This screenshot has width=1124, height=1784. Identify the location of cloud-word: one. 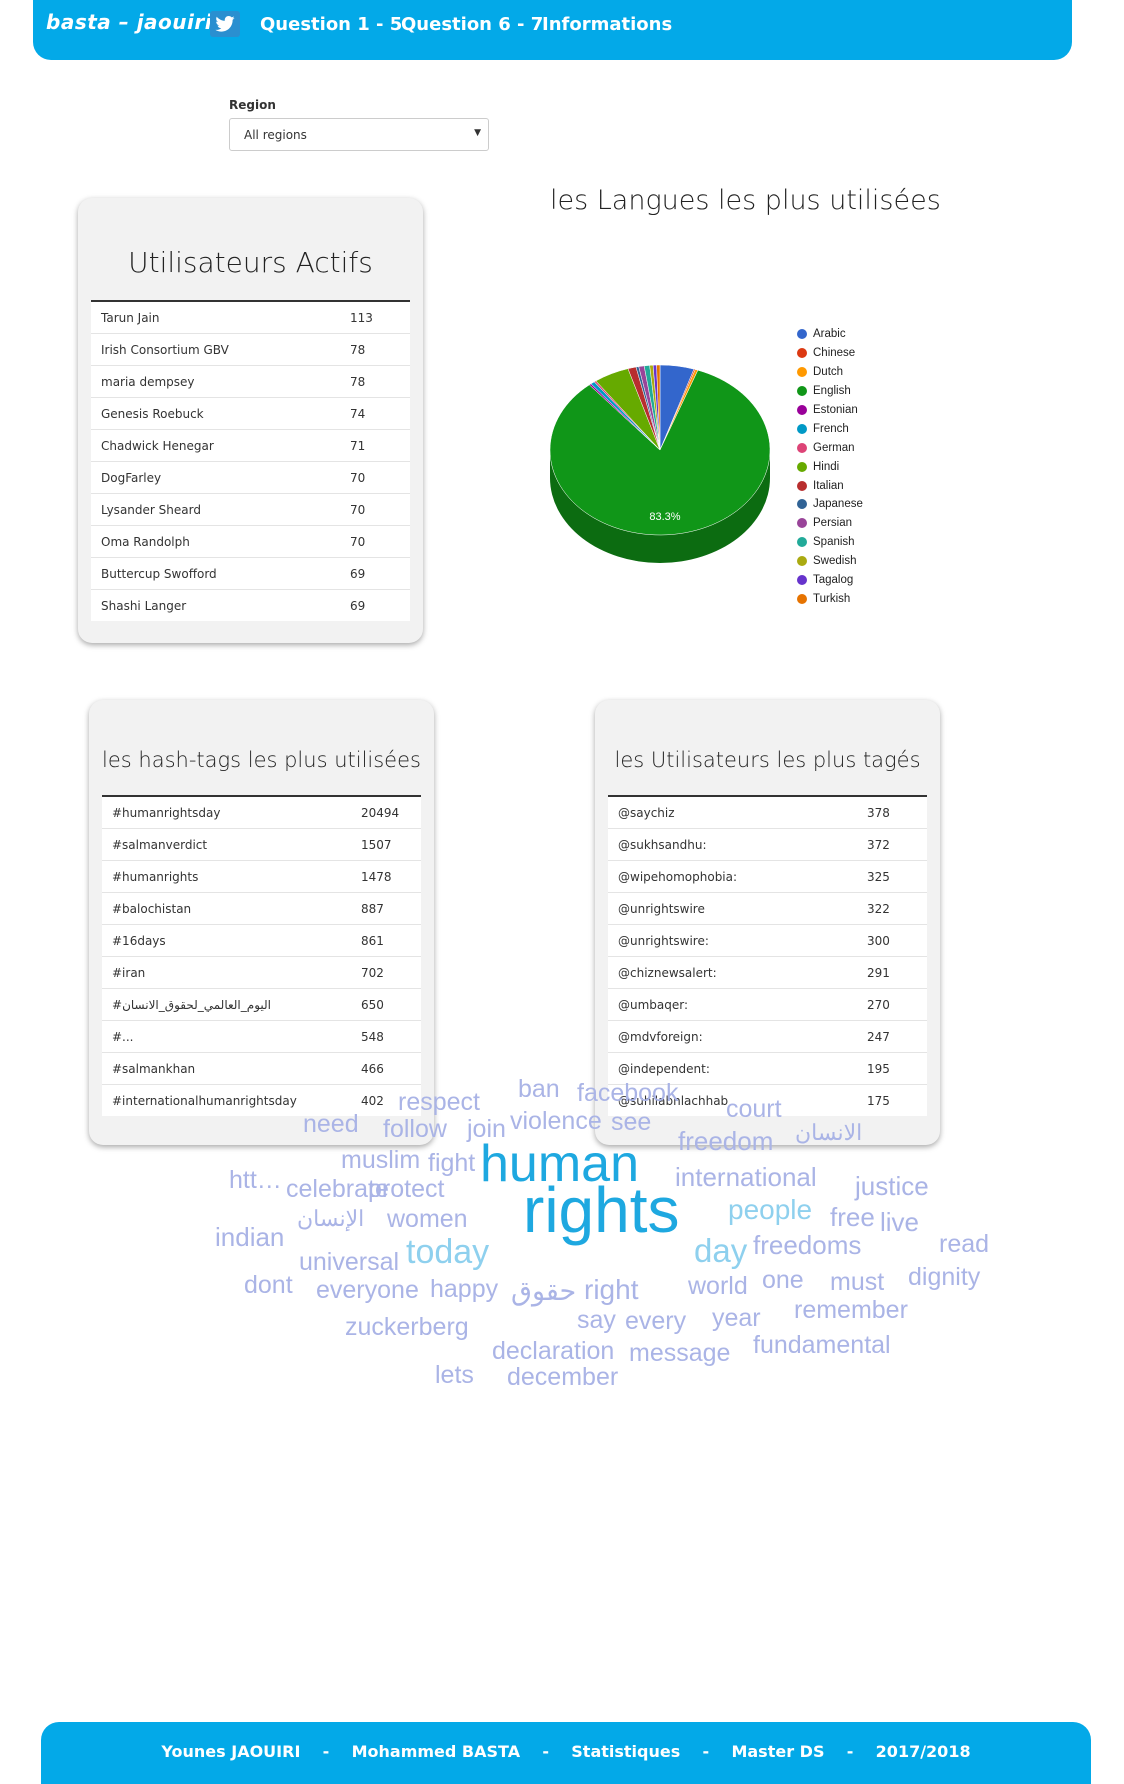
(783, 1280).